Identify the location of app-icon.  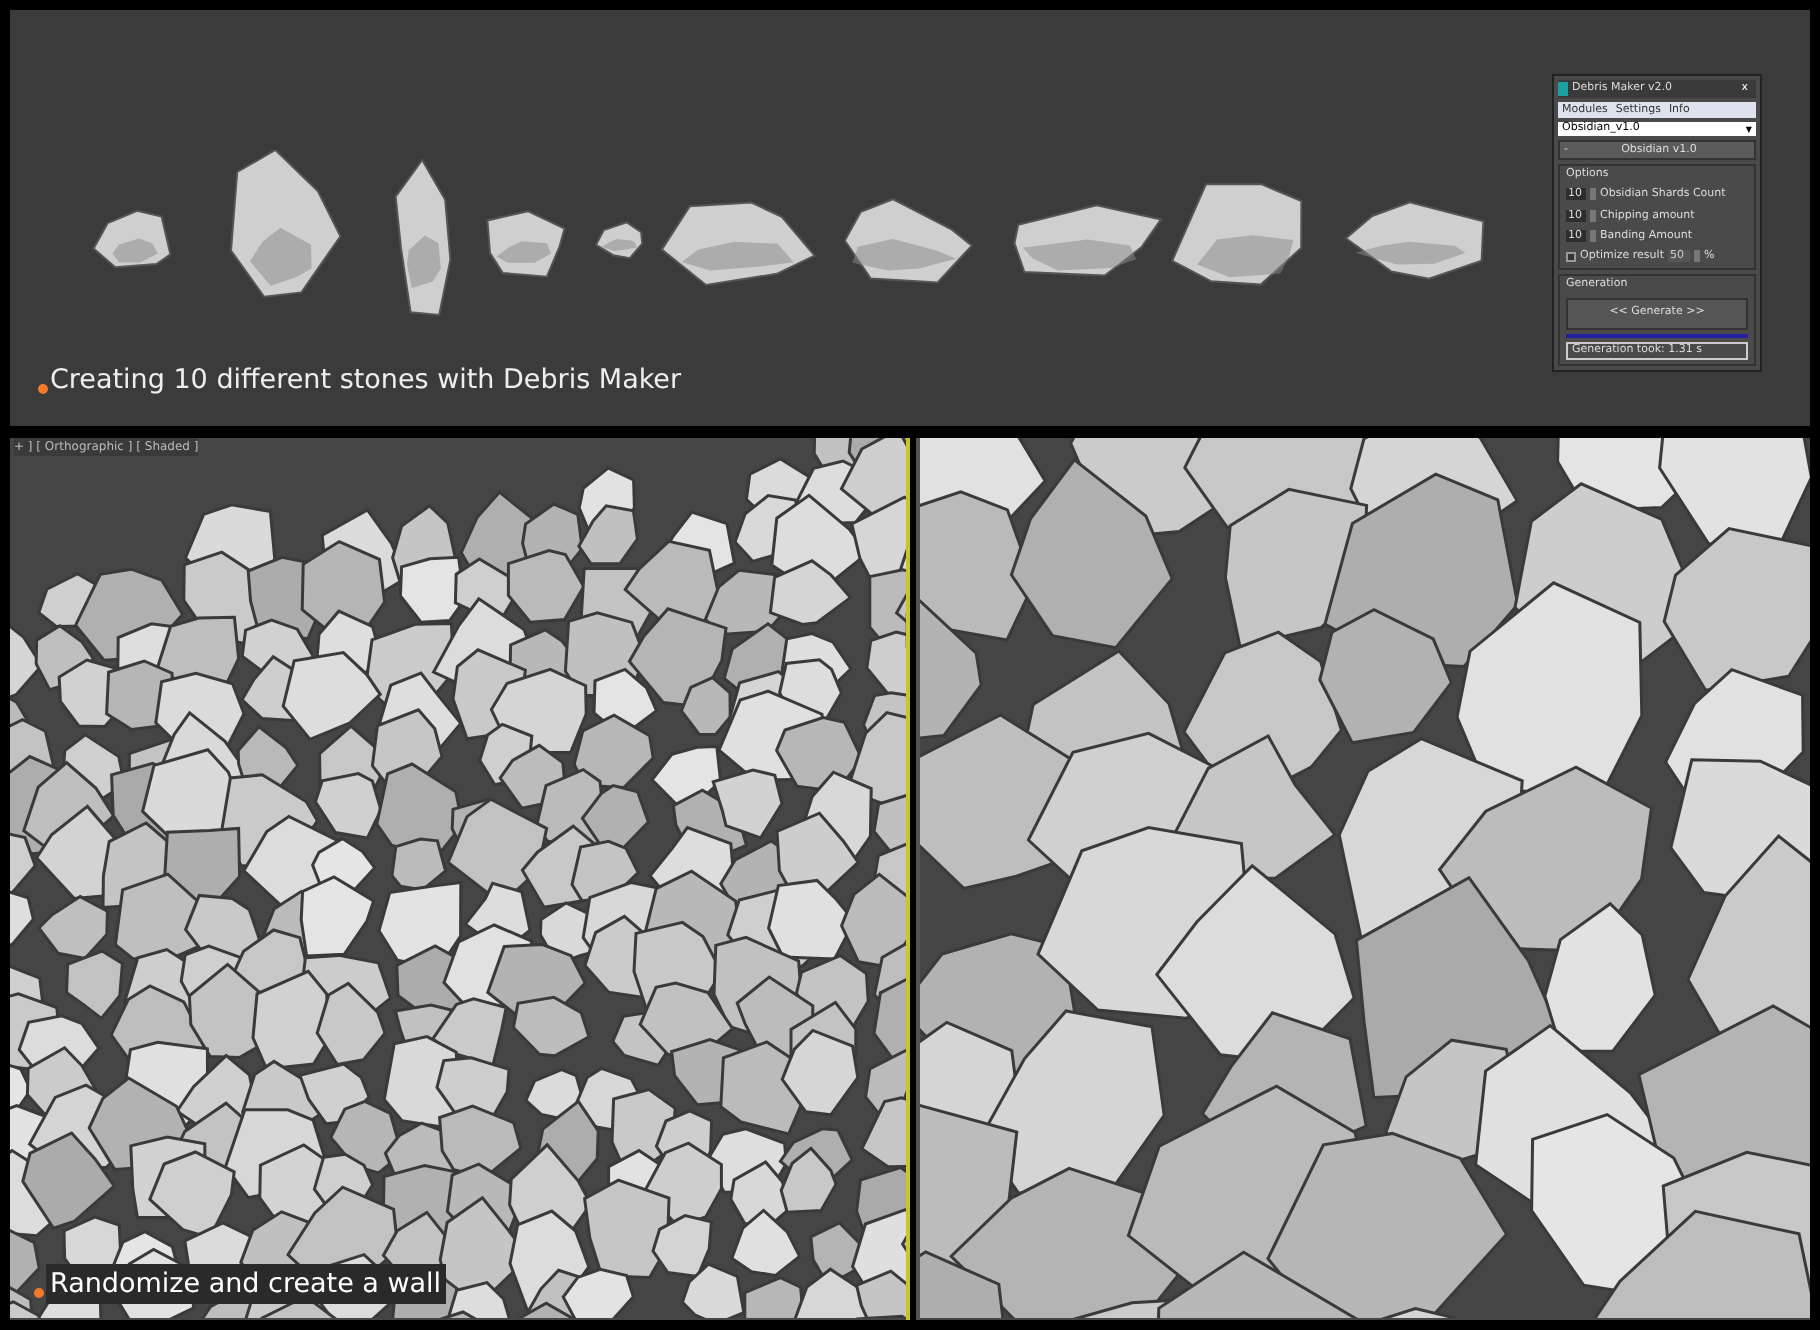
(1563, 89).